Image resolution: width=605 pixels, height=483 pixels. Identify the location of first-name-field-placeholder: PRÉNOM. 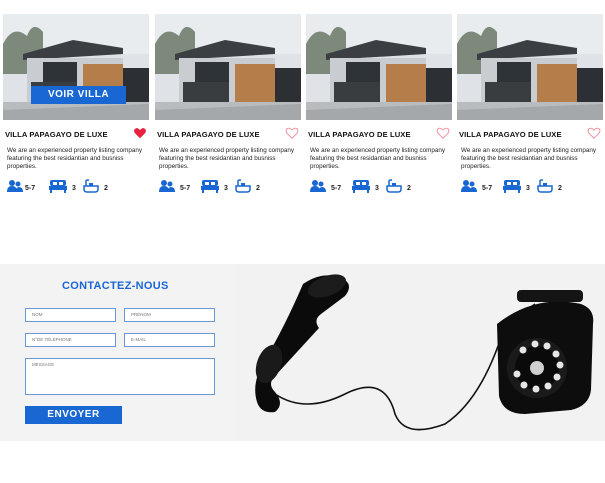
(141, 314).